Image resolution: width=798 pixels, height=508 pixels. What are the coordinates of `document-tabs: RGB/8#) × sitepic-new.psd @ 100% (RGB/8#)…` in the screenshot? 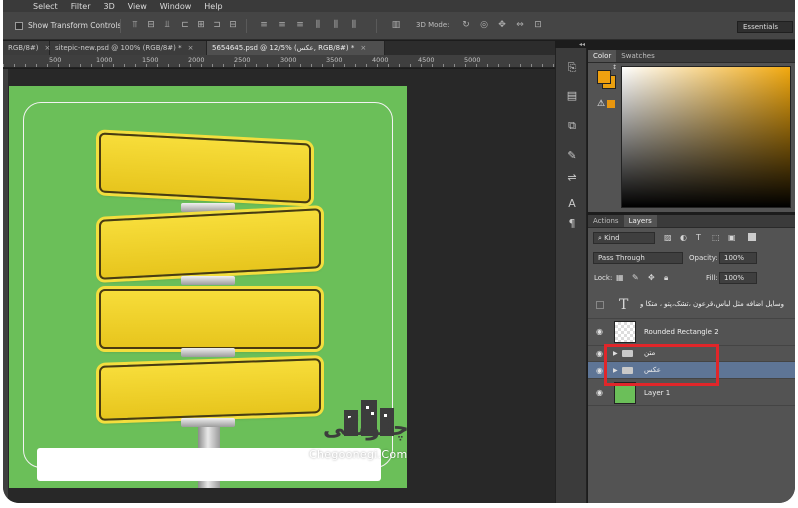 It's located at (279, 48).